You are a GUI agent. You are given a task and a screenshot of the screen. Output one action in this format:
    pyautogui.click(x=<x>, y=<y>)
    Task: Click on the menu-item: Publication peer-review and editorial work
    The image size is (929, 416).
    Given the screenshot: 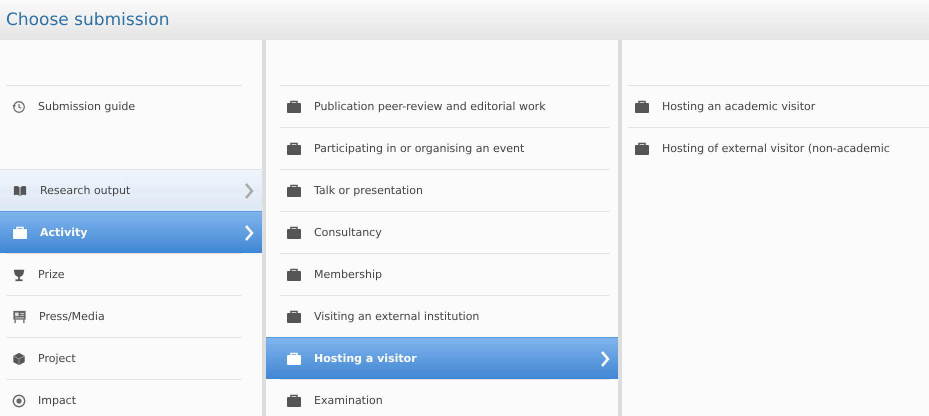 What is the action you would take?
    pyautogui.click(x=445, y=106)
    